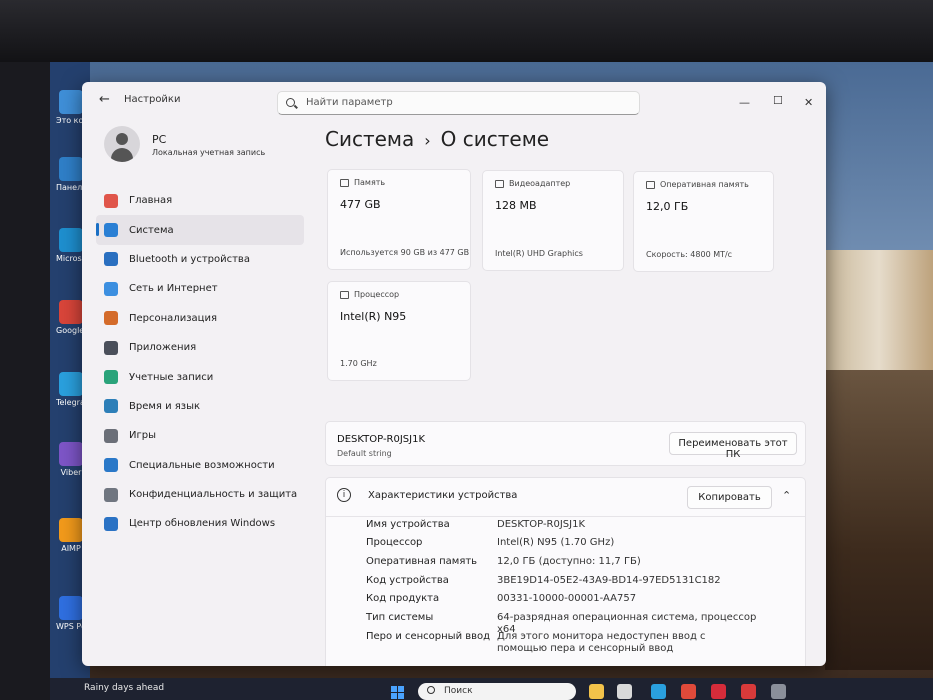  I want to click on minimize-button: —, so click(744, 102).